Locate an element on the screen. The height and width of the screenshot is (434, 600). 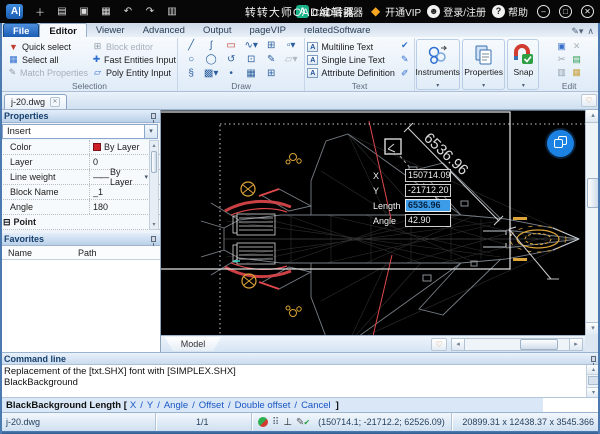
measure-value-angle: 42.90 is located at coordinates (428, 220).